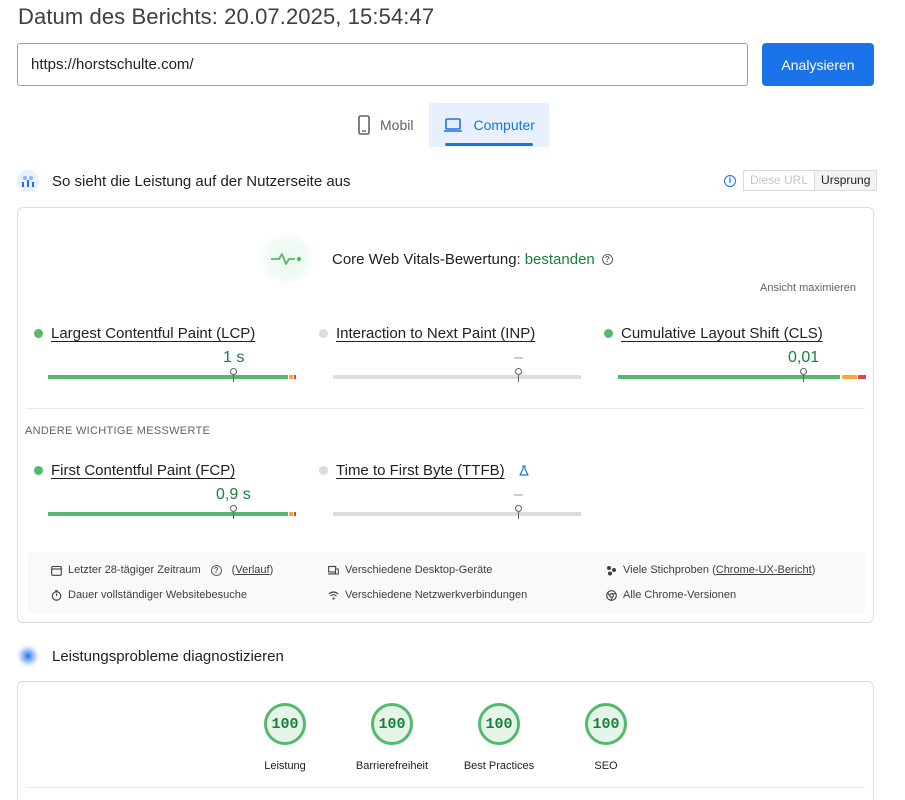  What do you see at coordinates (333, 570) in the screenshot?
I see `devices-icon` at bounding box center [333, 570].